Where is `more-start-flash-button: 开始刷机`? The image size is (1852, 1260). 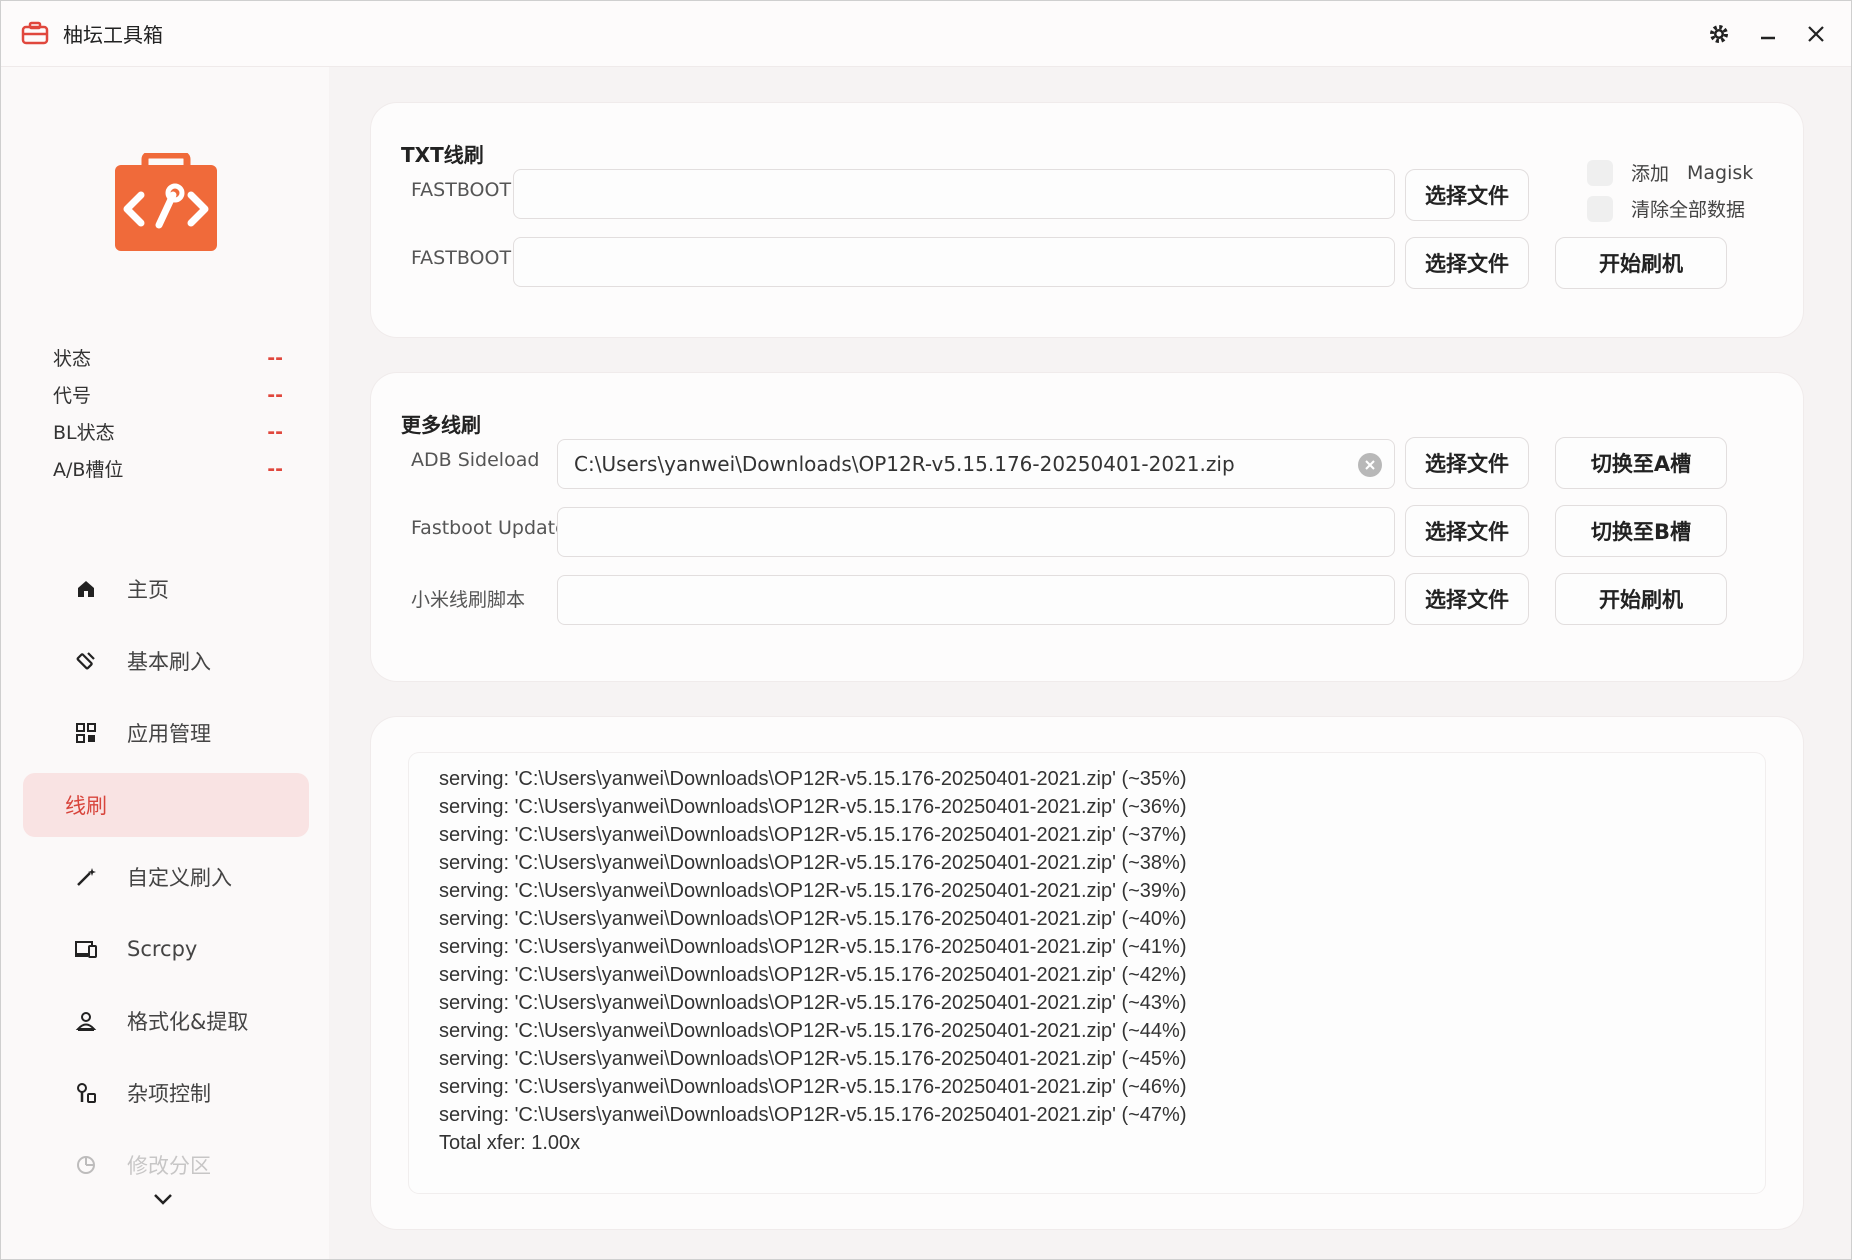
more-start-flash-button: 开始刷机 is located at coordinates (1641, 599).